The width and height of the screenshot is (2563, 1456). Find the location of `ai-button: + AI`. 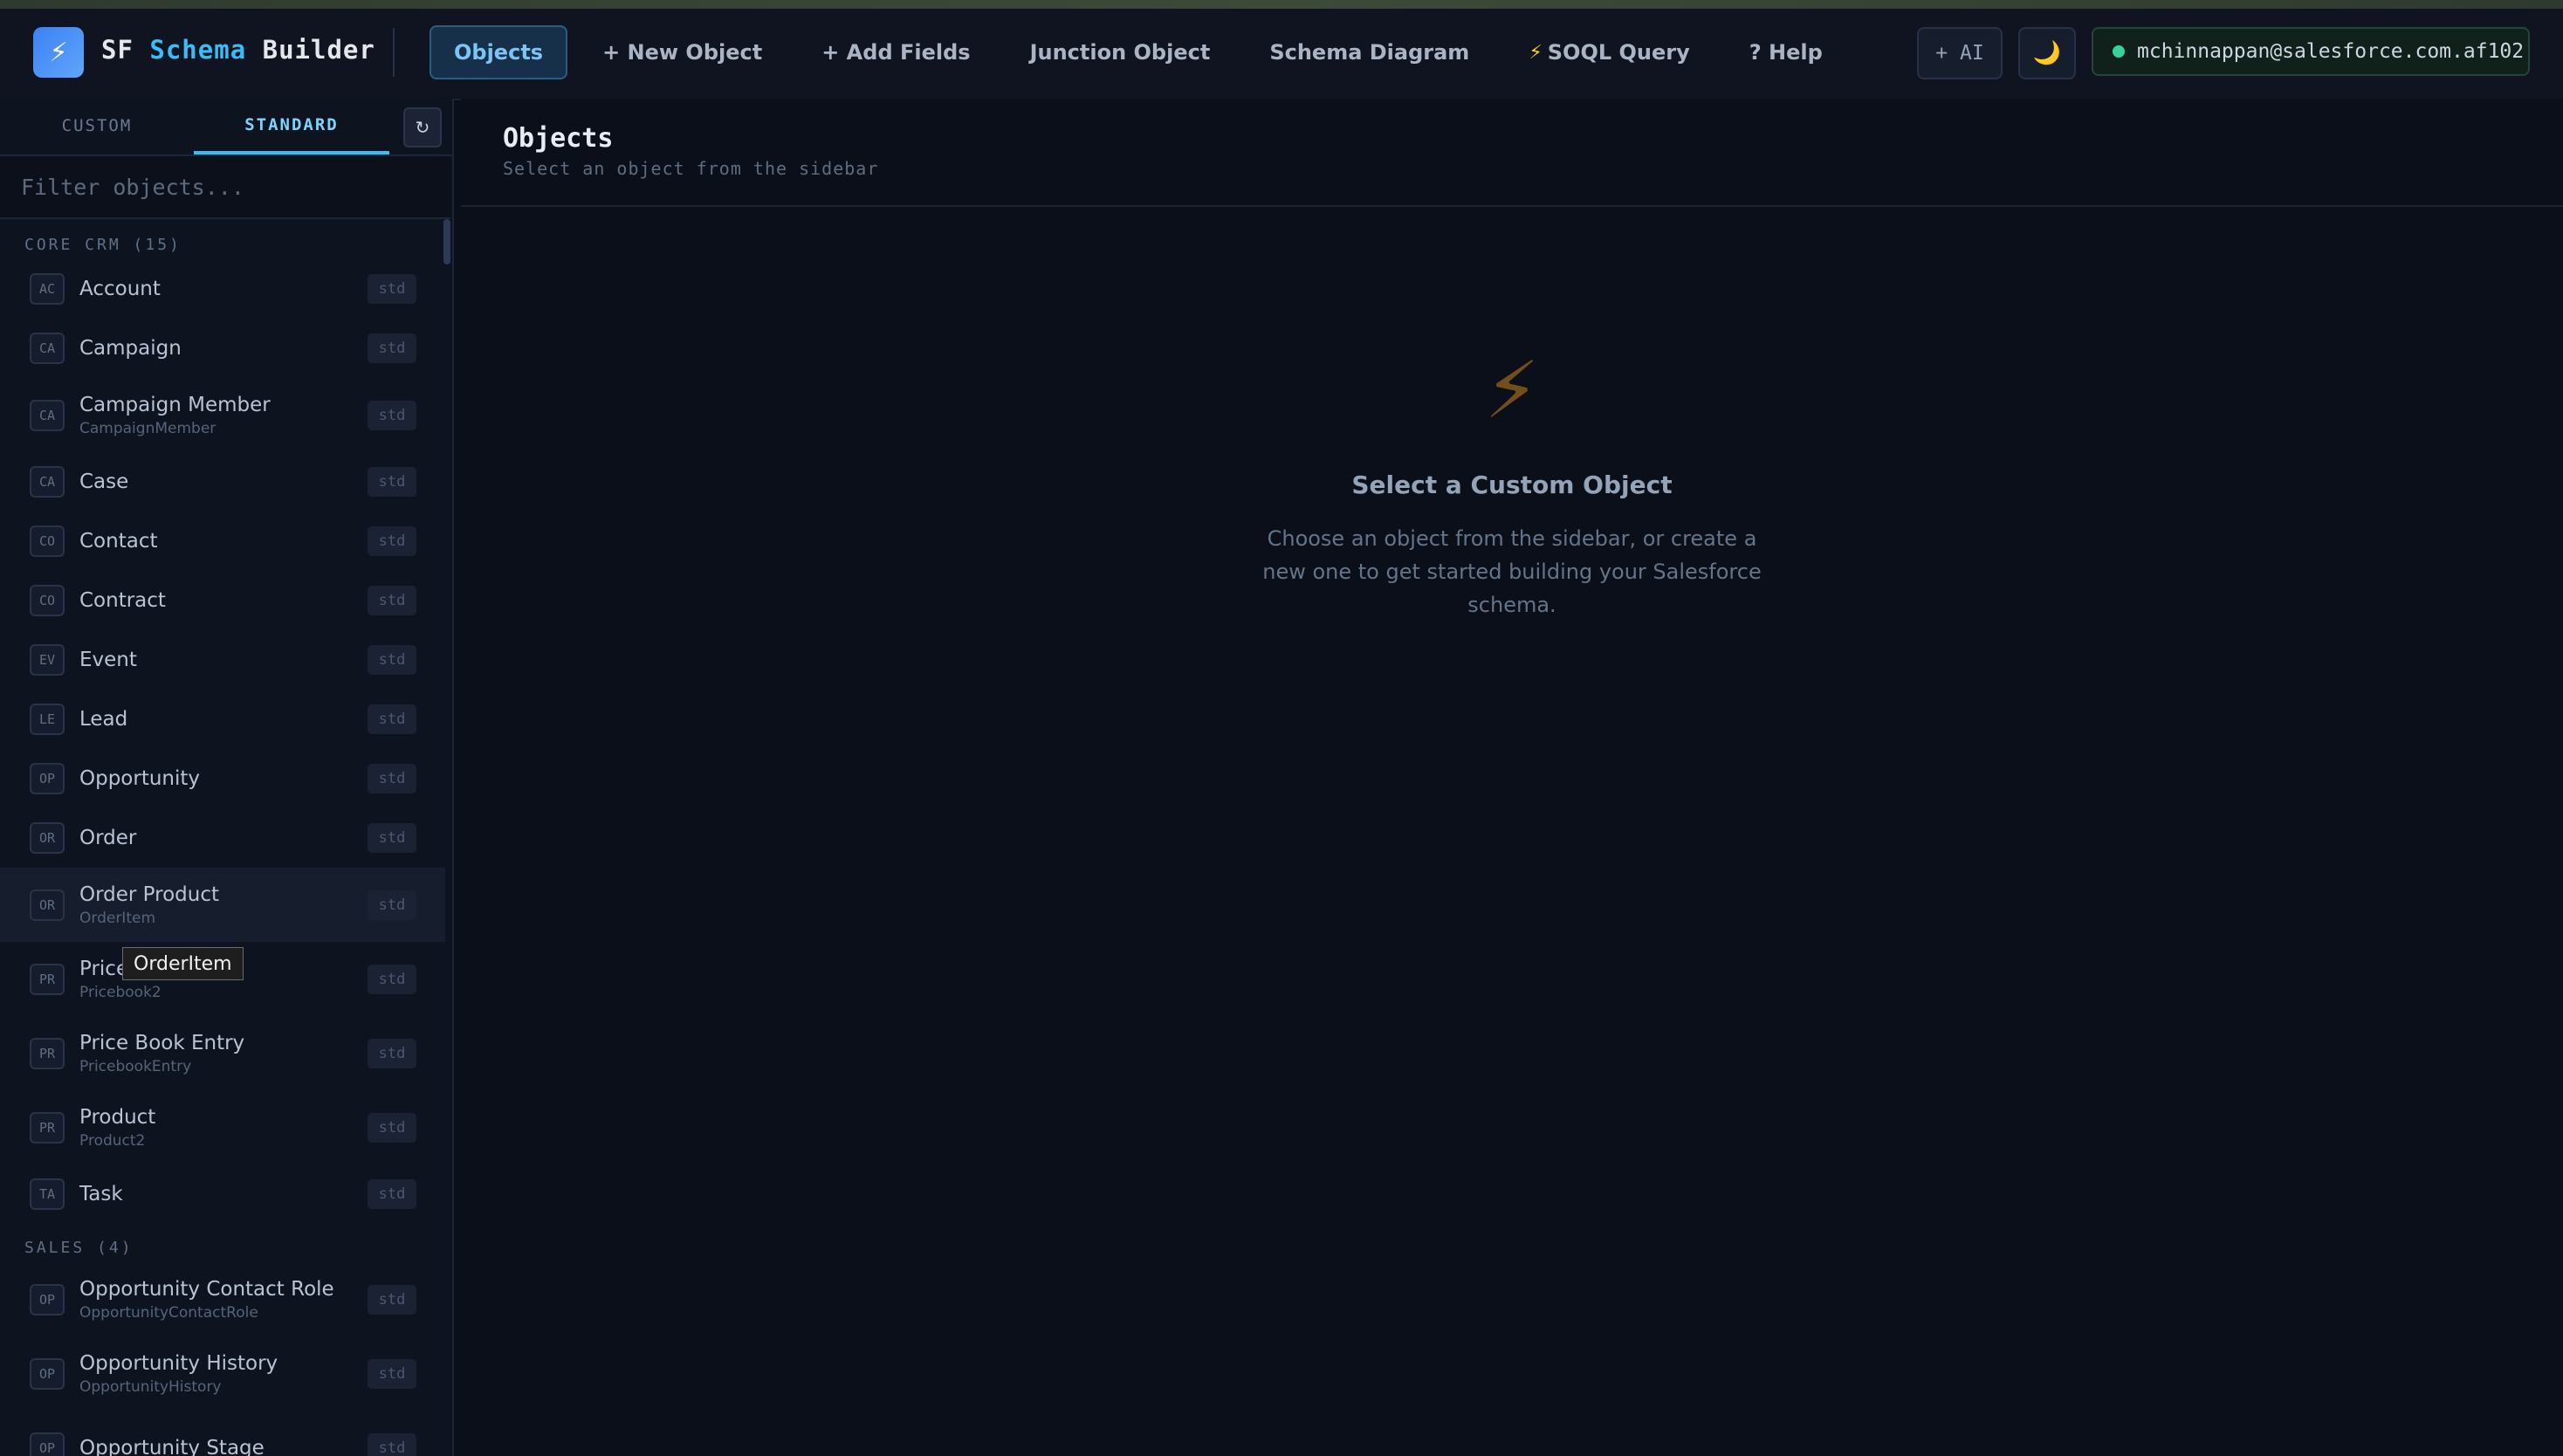

ai-button: + AI is located at coordinates (1960, 53).